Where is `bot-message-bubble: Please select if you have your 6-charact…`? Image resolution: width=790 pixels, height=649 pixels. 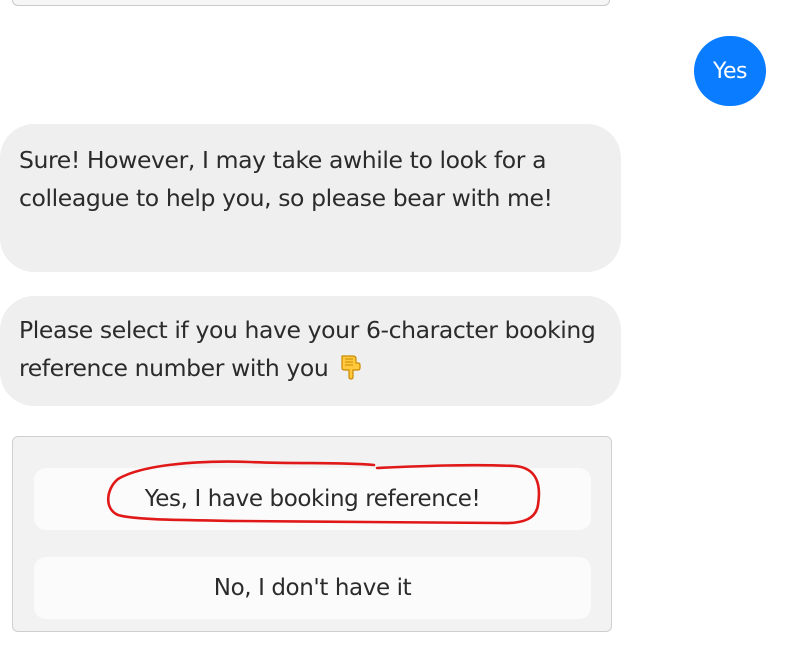
bot-message-bubble: Please select if you have your 6-charact… is located at coordinates (310, 351).